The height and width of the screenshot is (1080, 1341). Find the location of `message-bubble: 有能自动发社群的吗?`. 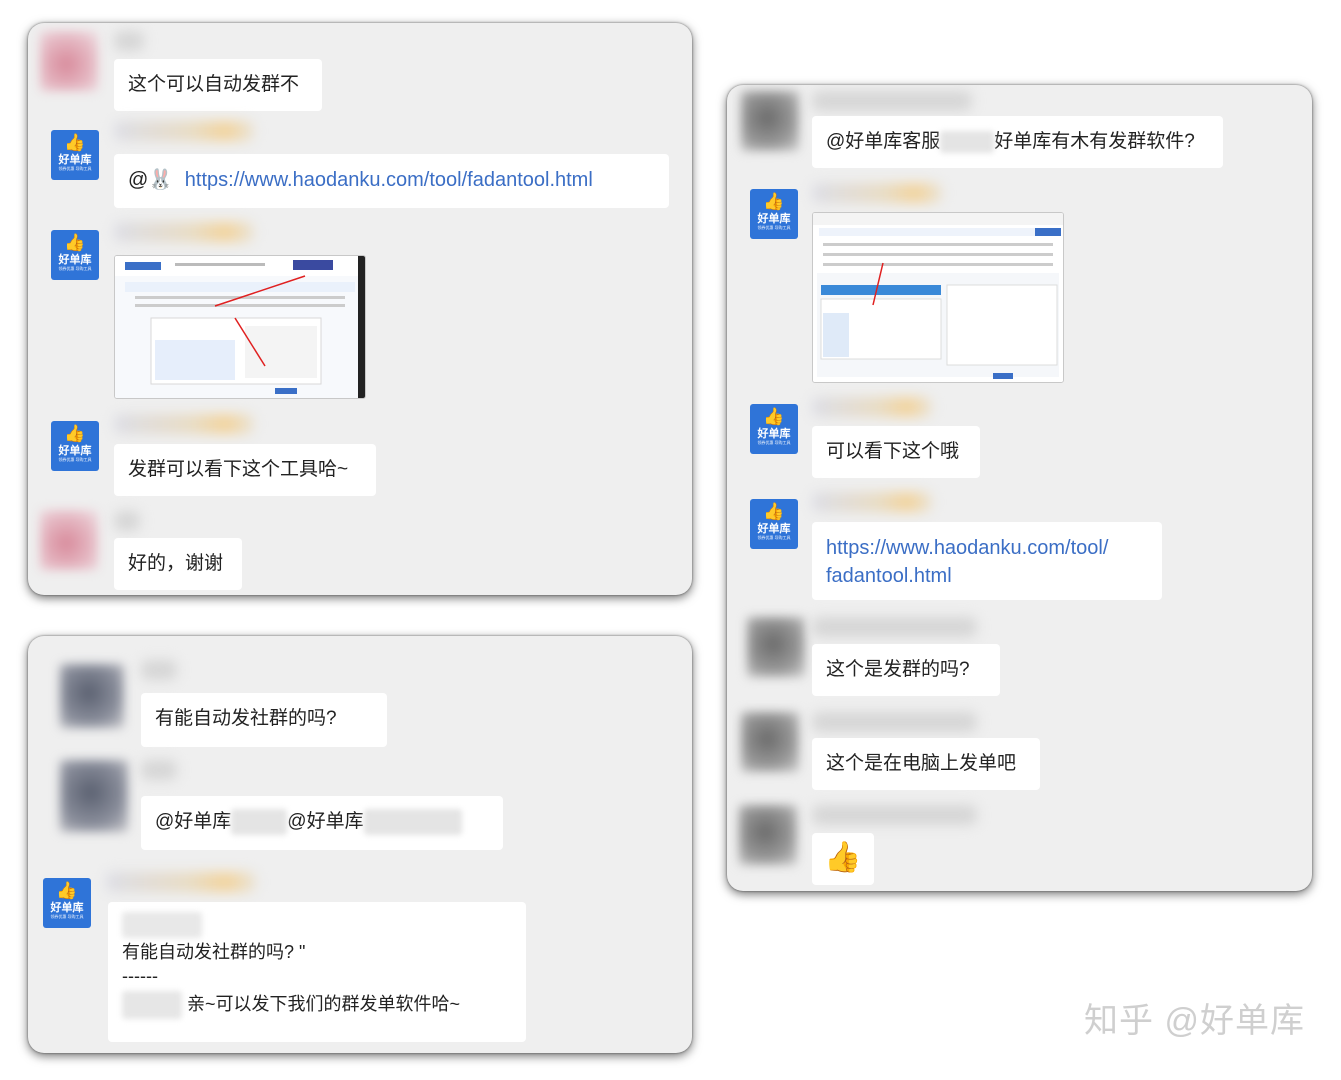

message-bubble: 有能自动发社群的吗? is located at coordinates (264, 720).